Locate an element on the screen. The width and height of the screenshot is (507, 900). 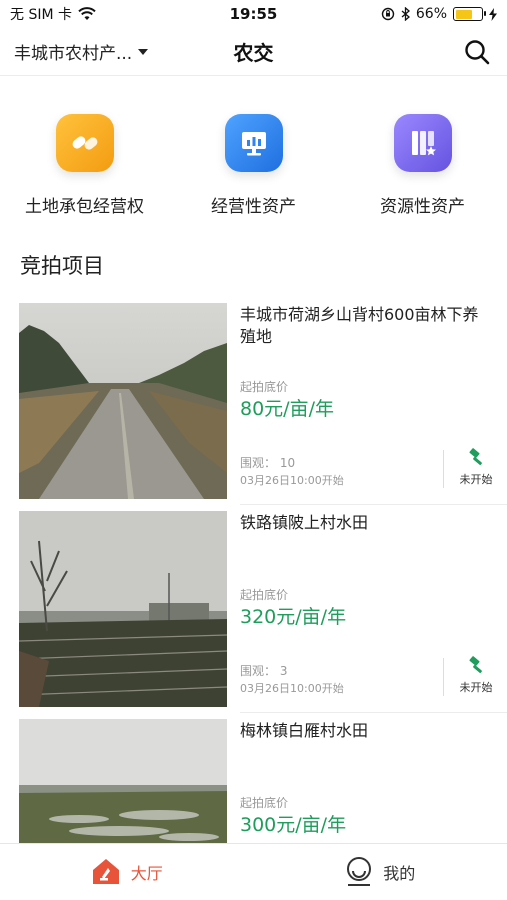
rotation-lock-icon is located at coordinates (388, 14).